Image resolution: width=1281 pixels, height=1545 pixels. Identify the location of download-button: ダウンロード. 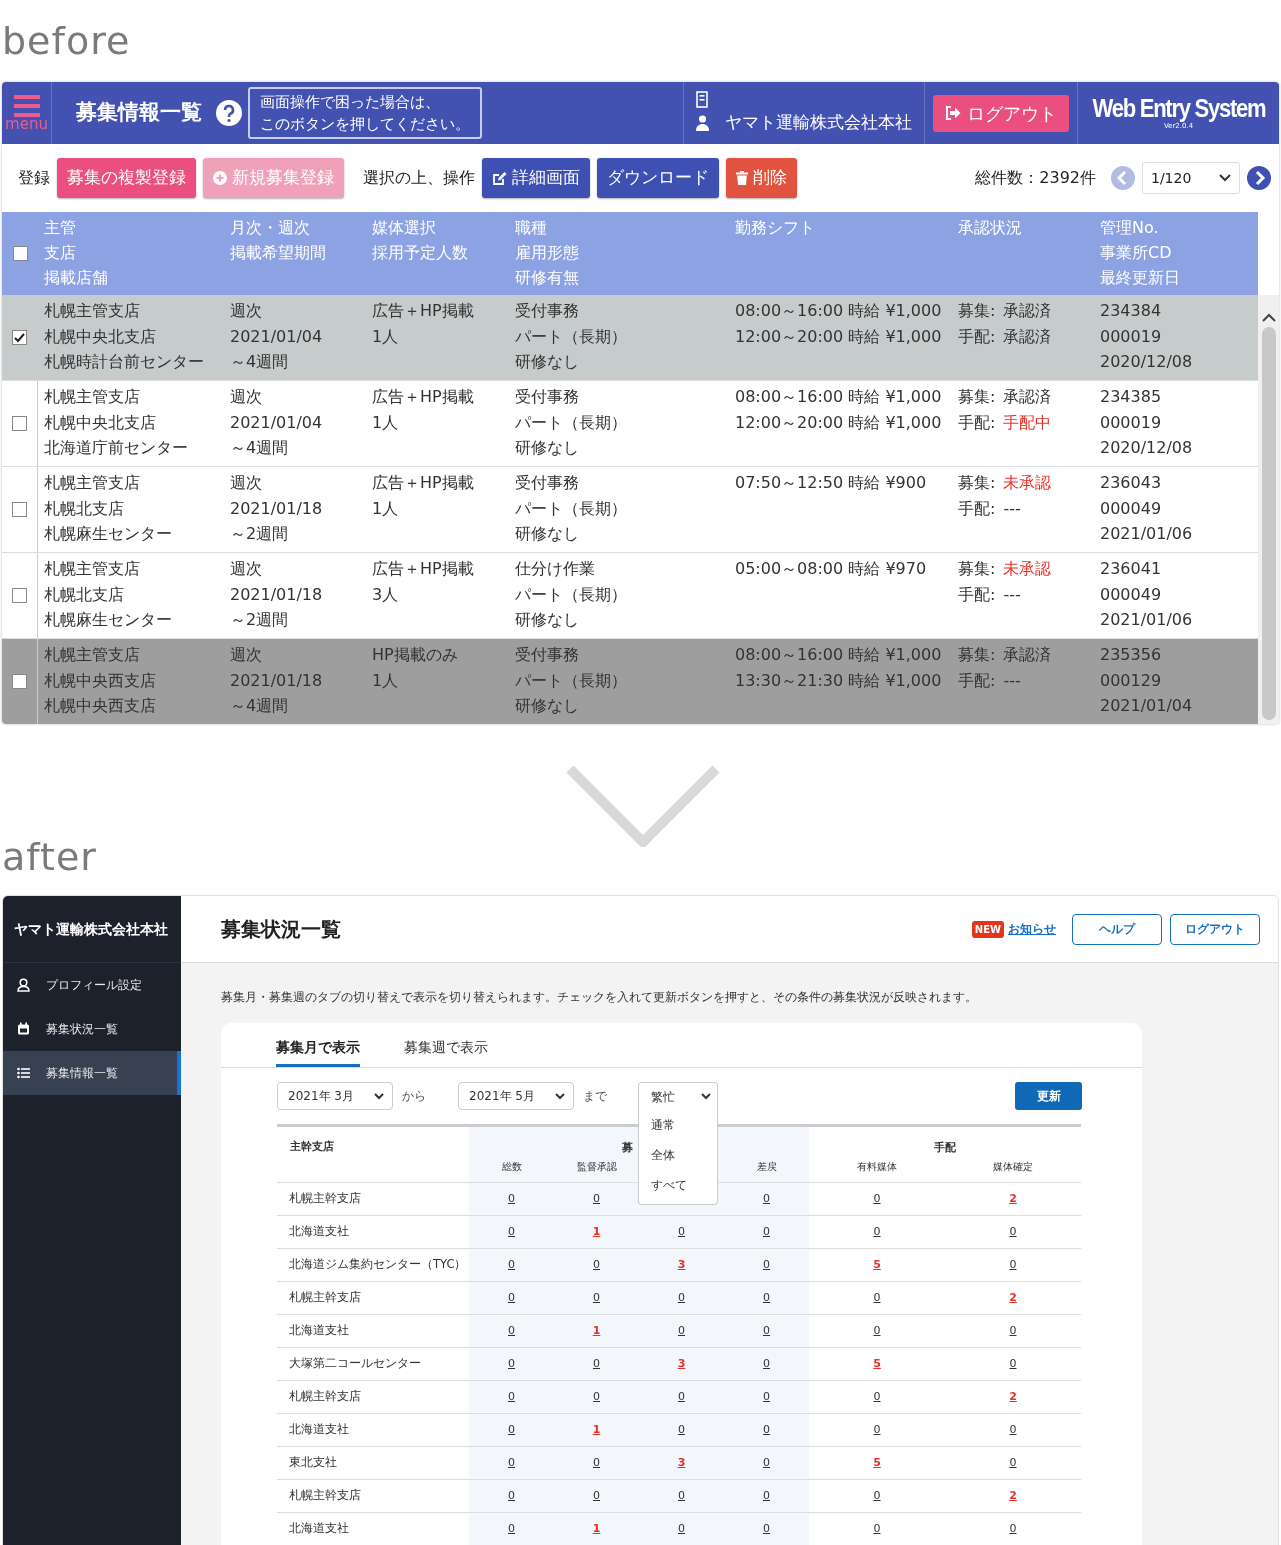
(658, 178).